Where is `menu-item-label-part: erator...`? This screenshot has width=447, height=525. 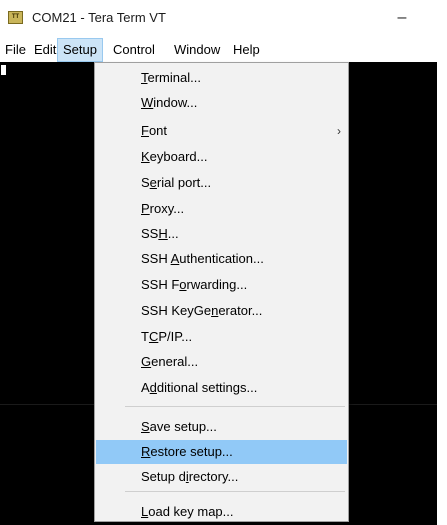 menu-item-label-part: erator... is located at coordinates (240, 310).